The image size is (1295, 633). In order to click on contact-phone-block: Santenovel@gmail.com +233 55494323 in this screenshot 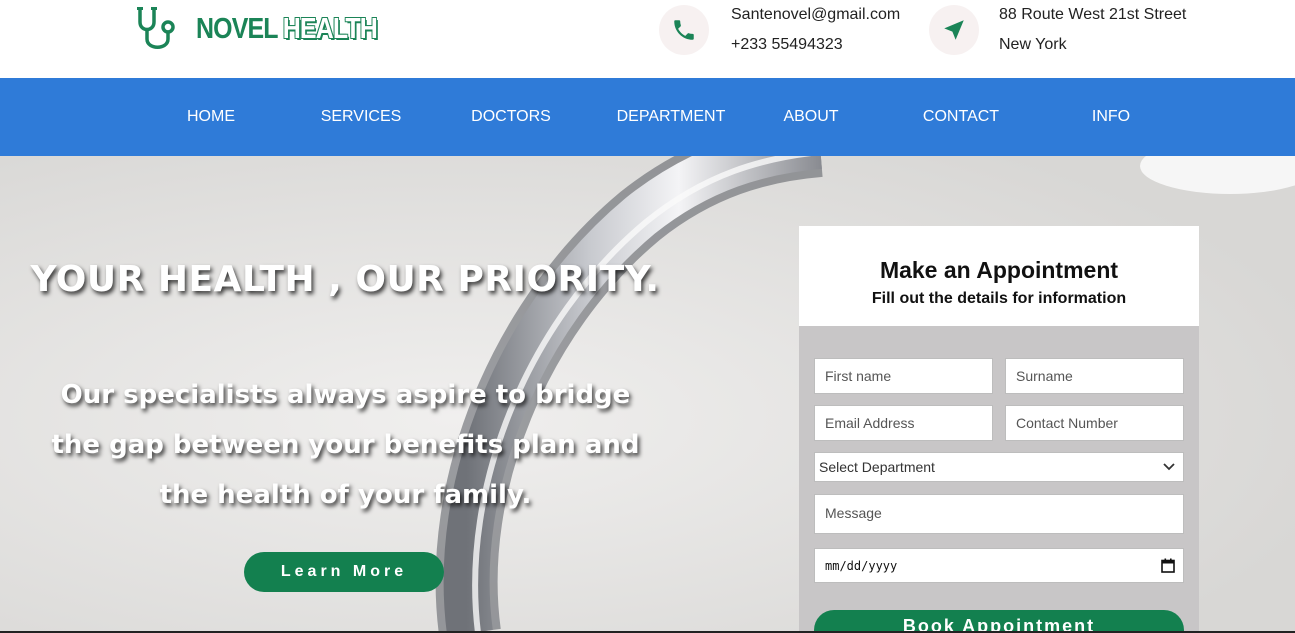, I will do `click(779, 30)`.